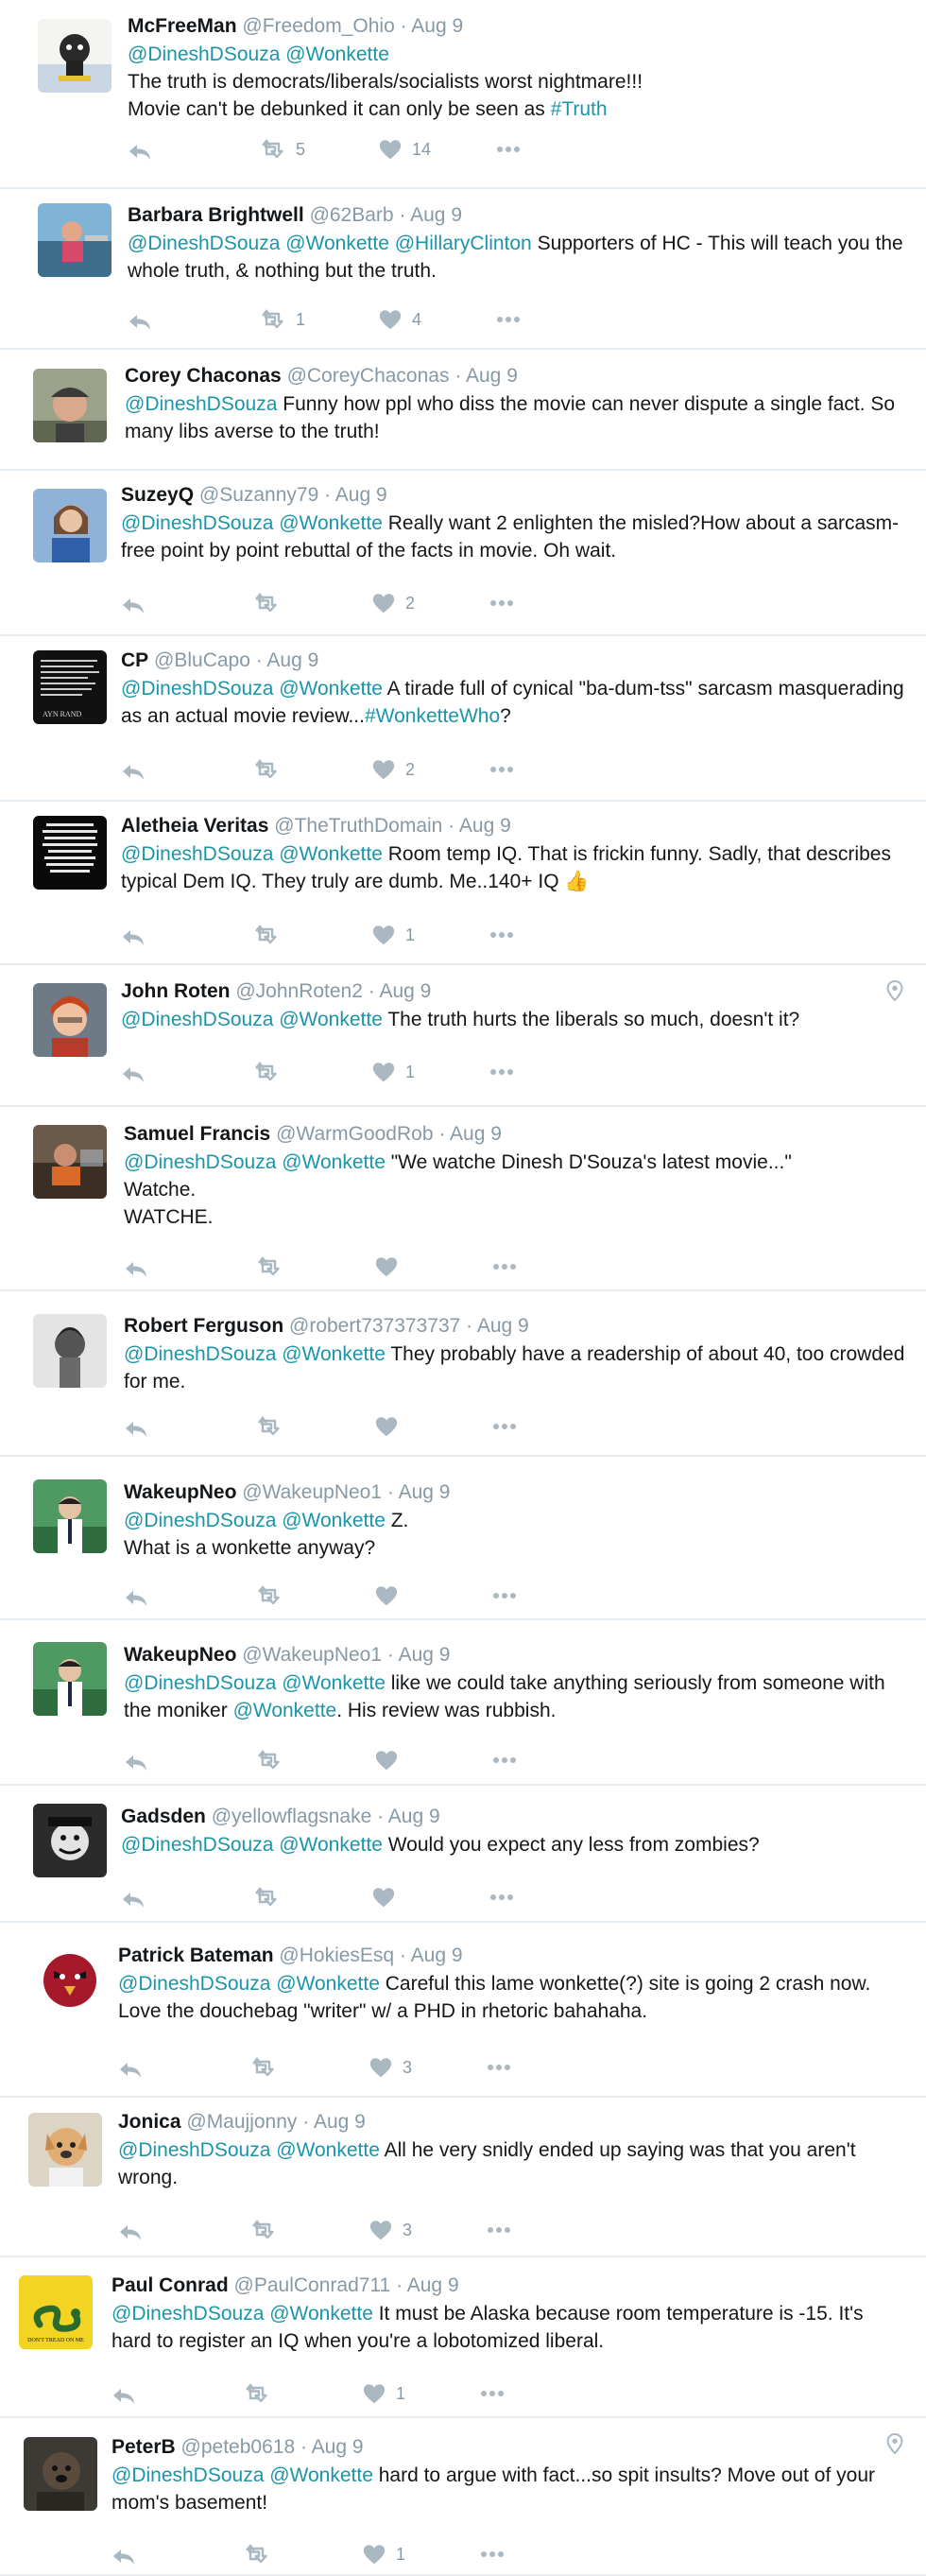 This screenshot has height=2576, width=926. What do you see at coordinates (149, 2122) in the screenshot?
I see `author-name: Jonica` at bounding box center [149, 2122].